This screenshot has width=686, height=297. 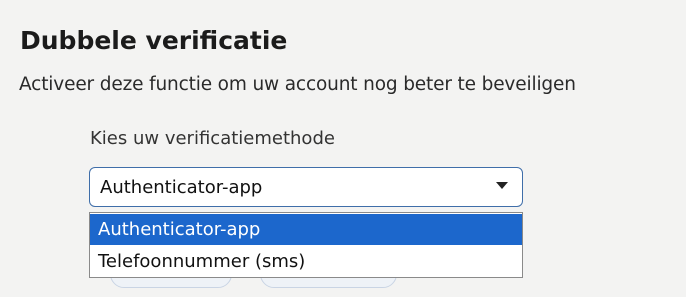 I want to click on verification-method-selected-value: Authenticator-app, so click(x=181, y=187).